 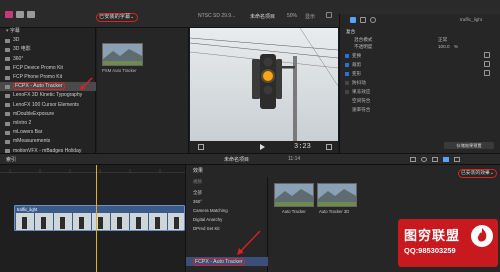 What do you see at coordinates (420, 56) in the screenshot?
I see `inspector-row-transform: 变换` at bounding box center [420, 56].